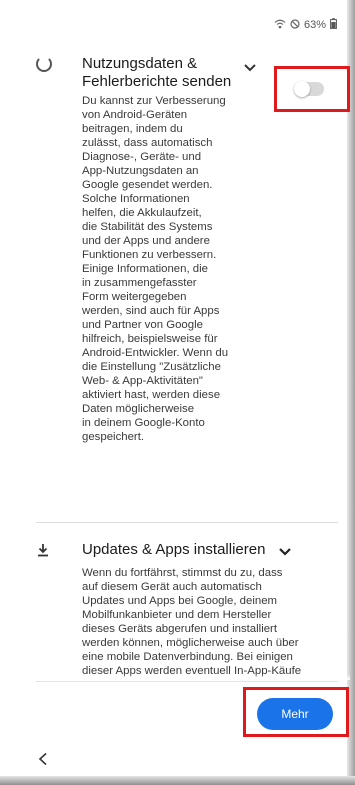 This screenshot has width=355, height=785. What do you see at coordinates (43, 550) in the screenshot?
I see `download-icon` at bounding box center [43, 550].